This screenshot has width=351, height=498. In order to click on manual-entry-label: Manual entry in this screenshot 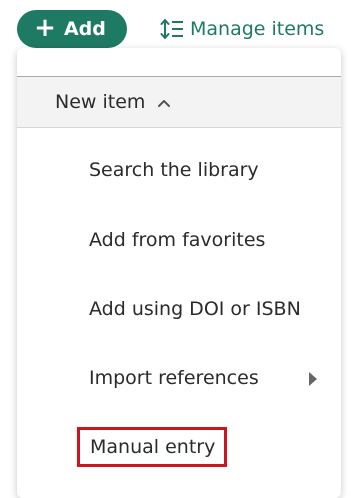, I will do `click(153, 447)`.